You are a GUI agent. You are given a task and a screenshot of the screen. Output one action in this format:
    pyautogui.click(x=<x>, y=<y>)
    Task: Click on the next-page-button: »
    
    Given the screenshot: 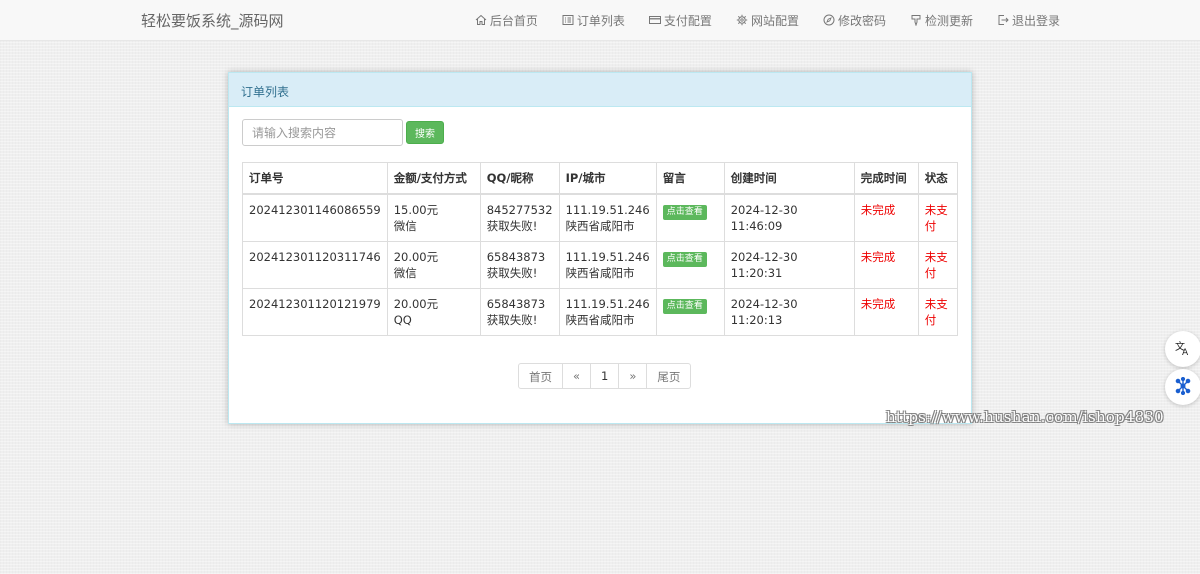 What is the action you would take?
    pyautogui.click(x=633, y=376)
    